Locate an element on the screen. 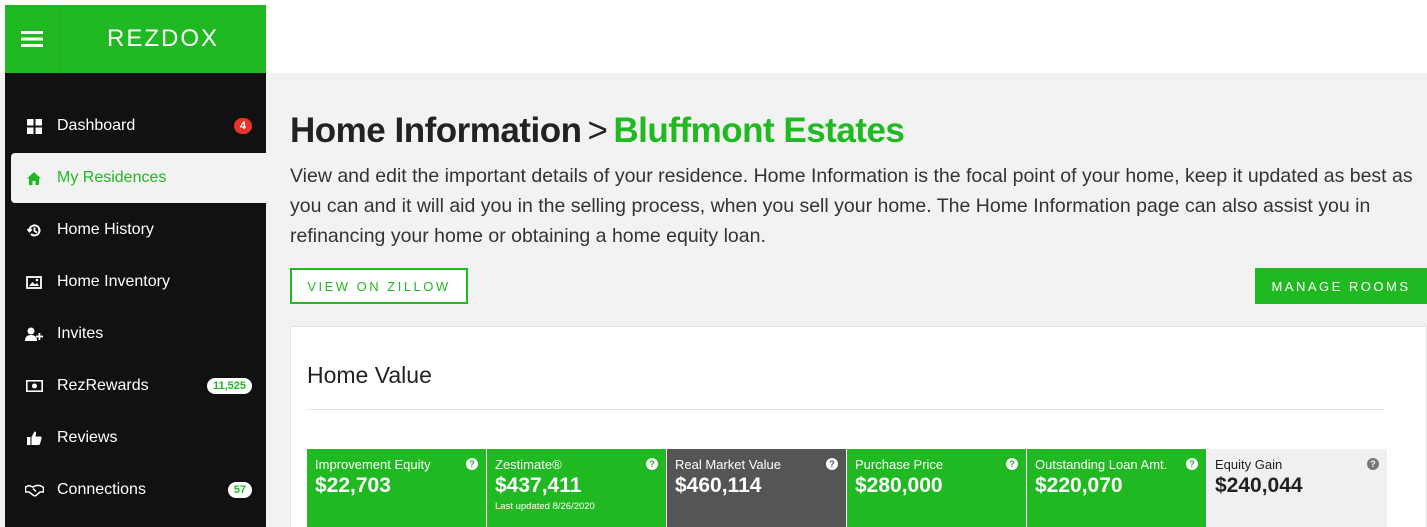 The image size is (1427, 527). sidebar-item-my-residences: My Residences is located at coordinates (138, 178).